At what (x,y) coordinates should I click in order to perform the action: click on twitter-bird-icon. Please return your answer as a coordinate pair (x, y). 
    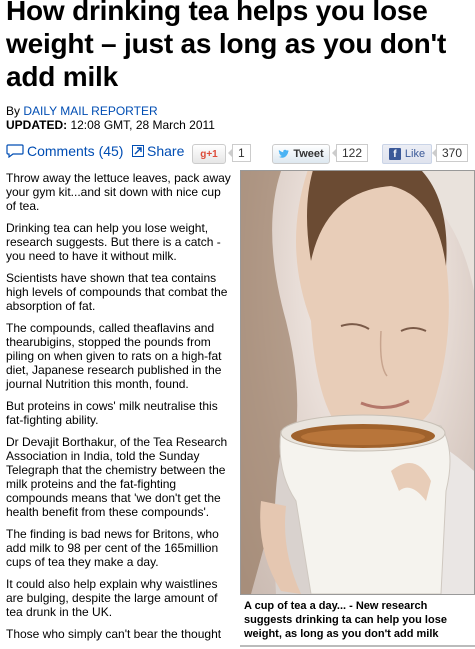
    Looking at the image, I should click on (284, 153).